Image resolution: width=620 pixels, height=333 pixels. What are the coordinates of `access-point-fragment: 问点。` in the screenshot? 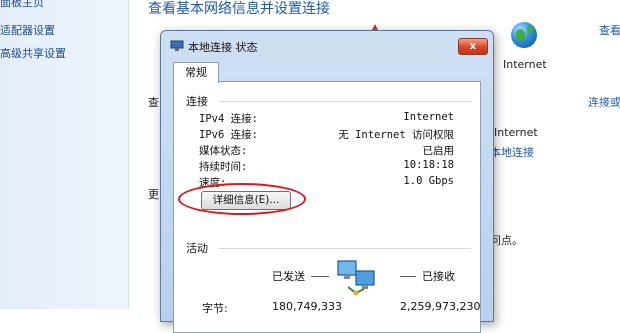 It's located at (506, 240).